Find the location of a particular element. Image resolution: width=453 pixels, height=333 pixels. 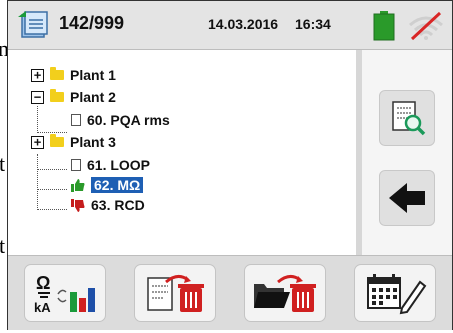

memory-folder-icon is located at coordinates (33, 24).